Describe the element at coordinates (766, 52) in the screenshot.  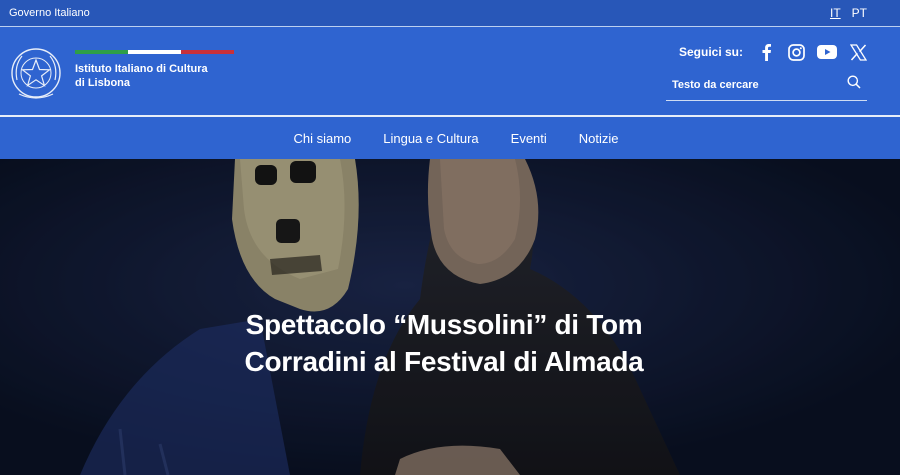
I see `facebook-icon` at that location.